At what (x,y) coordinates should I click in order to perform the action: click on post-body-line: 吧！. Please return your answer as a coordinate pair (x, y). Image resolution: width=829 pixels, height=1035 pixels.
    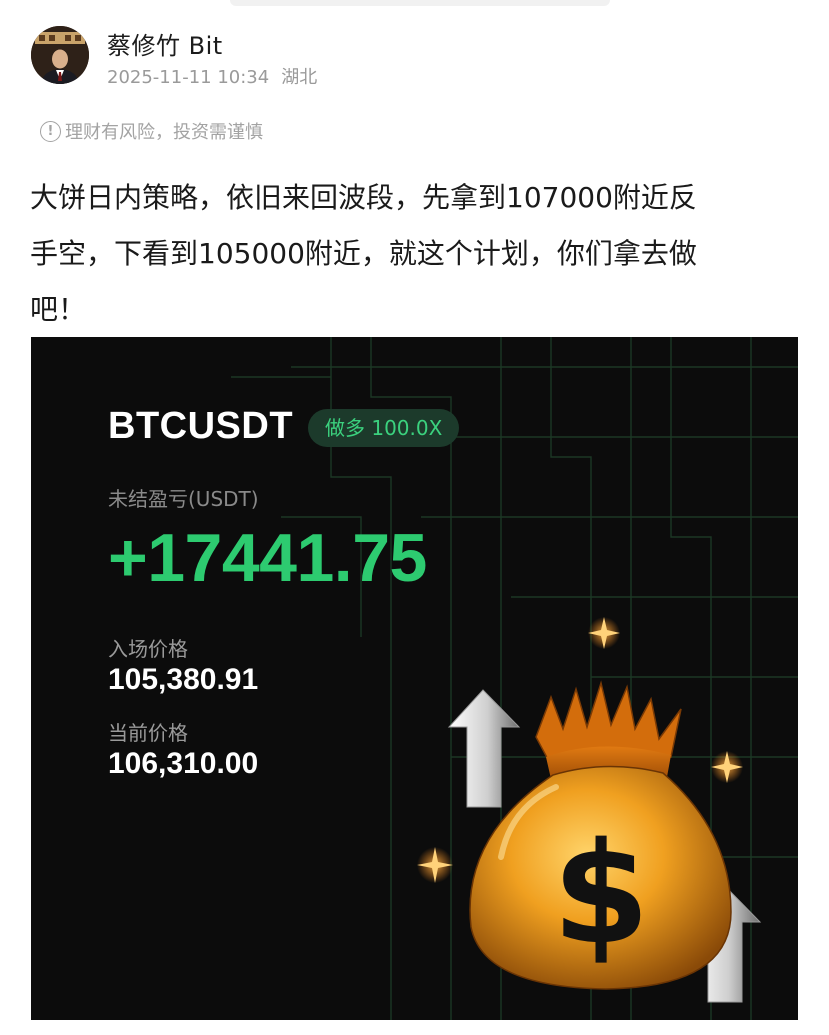
    Looking at the image, I should click on (58, 309).